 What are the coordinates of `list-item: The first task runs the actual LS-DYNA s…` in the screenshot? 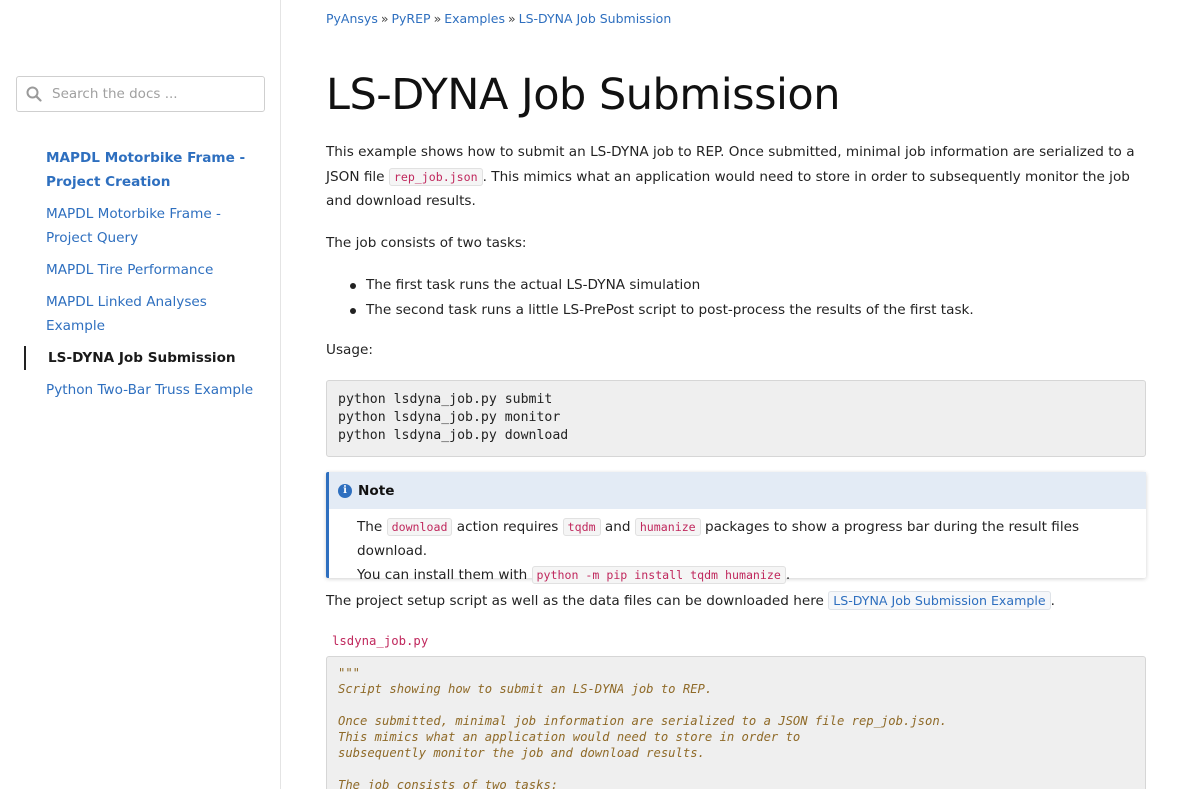 It's located at (650, 285).